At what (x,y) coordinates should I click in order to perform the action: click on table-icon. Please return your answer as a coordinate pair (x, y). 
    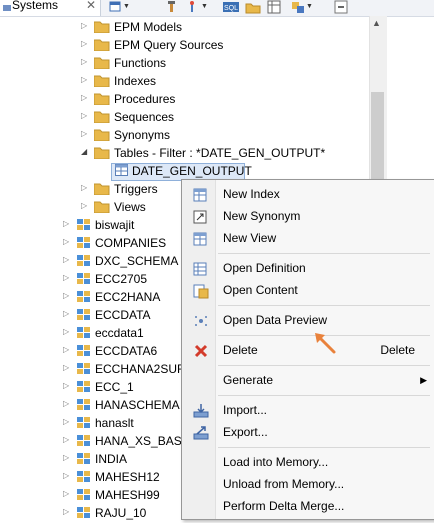
    Looking at the image, I should click on (121, 170).